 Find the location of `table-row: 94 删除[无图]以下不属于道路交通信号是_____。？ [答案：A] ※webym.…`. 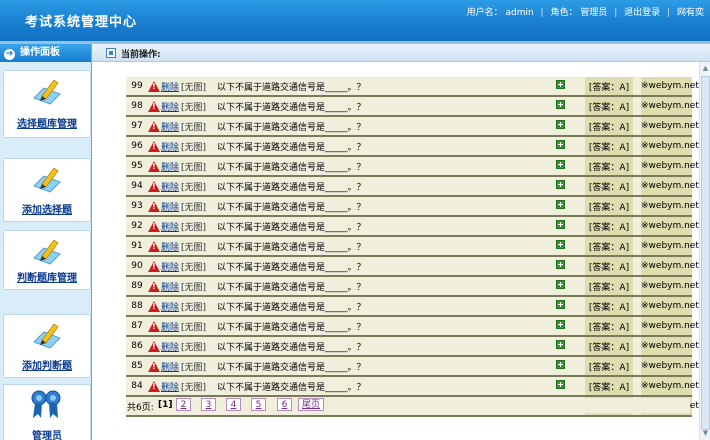

table-row: 94 删除[无图]以下不属于道路交通信号是_____。？ [答案：A] ※webym.… is located at coordinates (412, 186).